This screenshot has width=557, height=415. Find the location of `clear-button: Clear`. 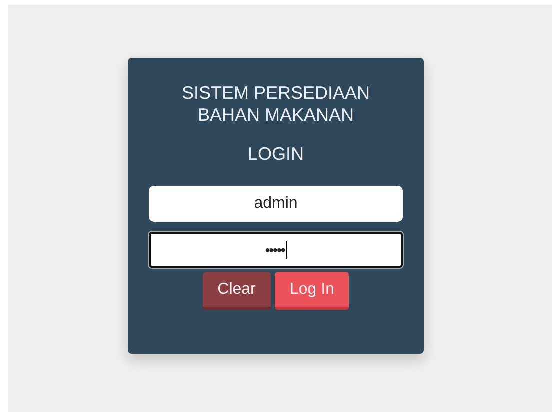

clear-button: Clear is located at coordinates (236, 291).